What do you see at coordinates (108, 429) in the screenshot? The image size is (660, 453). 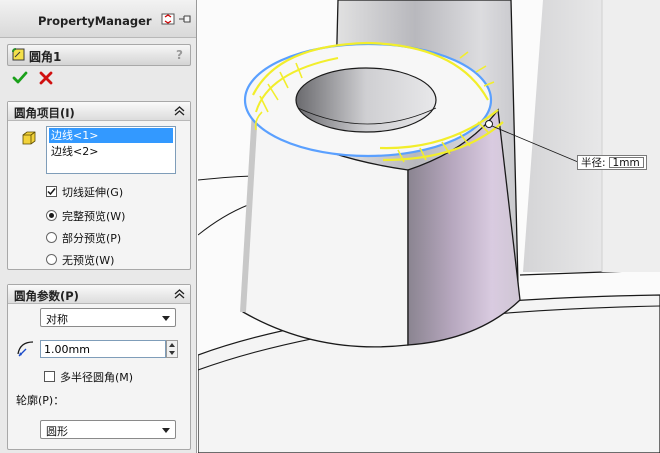 I see `profile-dropdown: 圆形` at bounding box center [108, 429].